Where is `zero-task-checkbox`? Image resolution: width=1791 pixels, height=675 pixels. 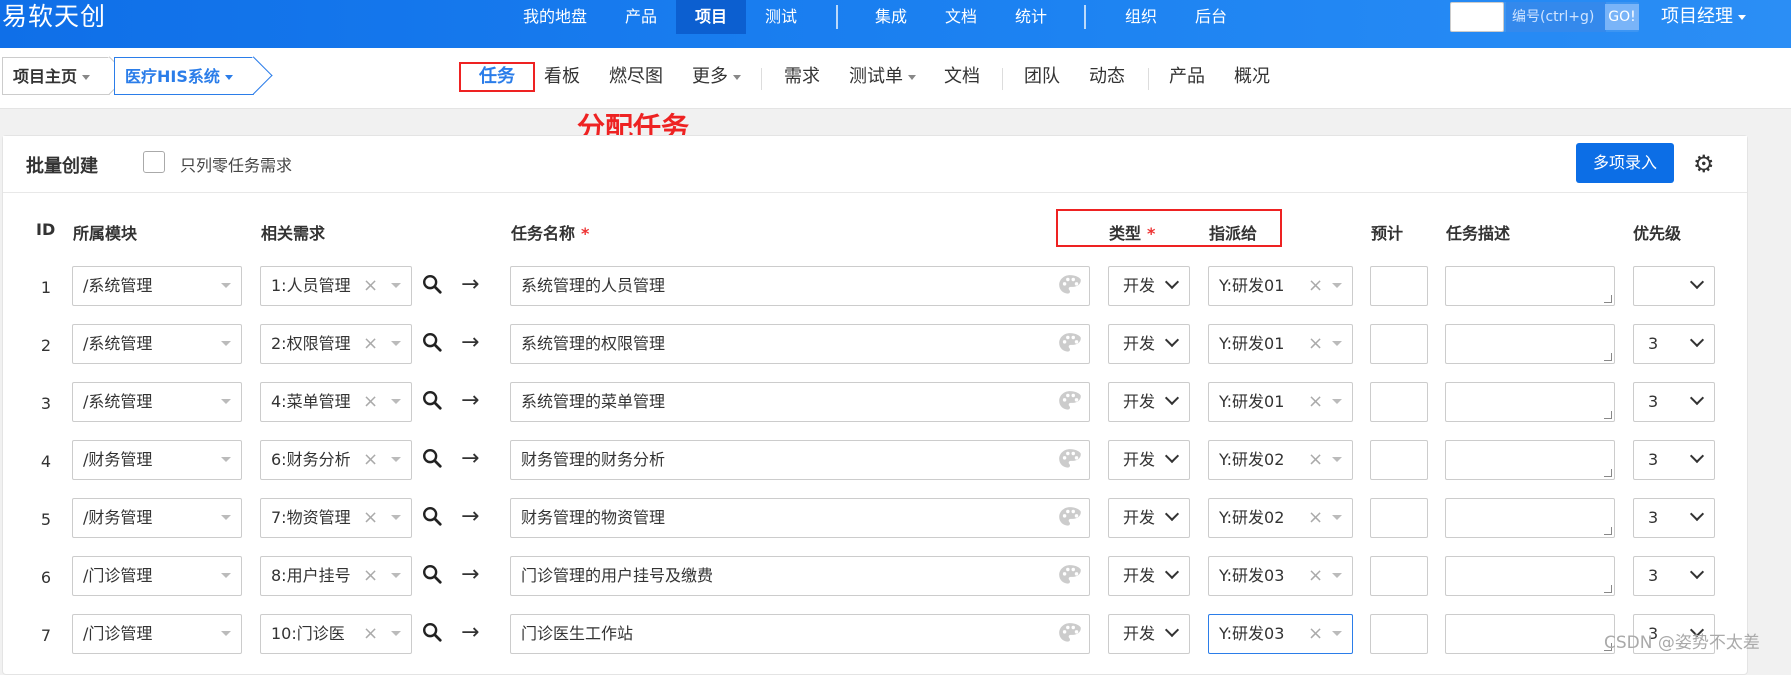
zero-task-checkbox is located at coordinates (154, 162).